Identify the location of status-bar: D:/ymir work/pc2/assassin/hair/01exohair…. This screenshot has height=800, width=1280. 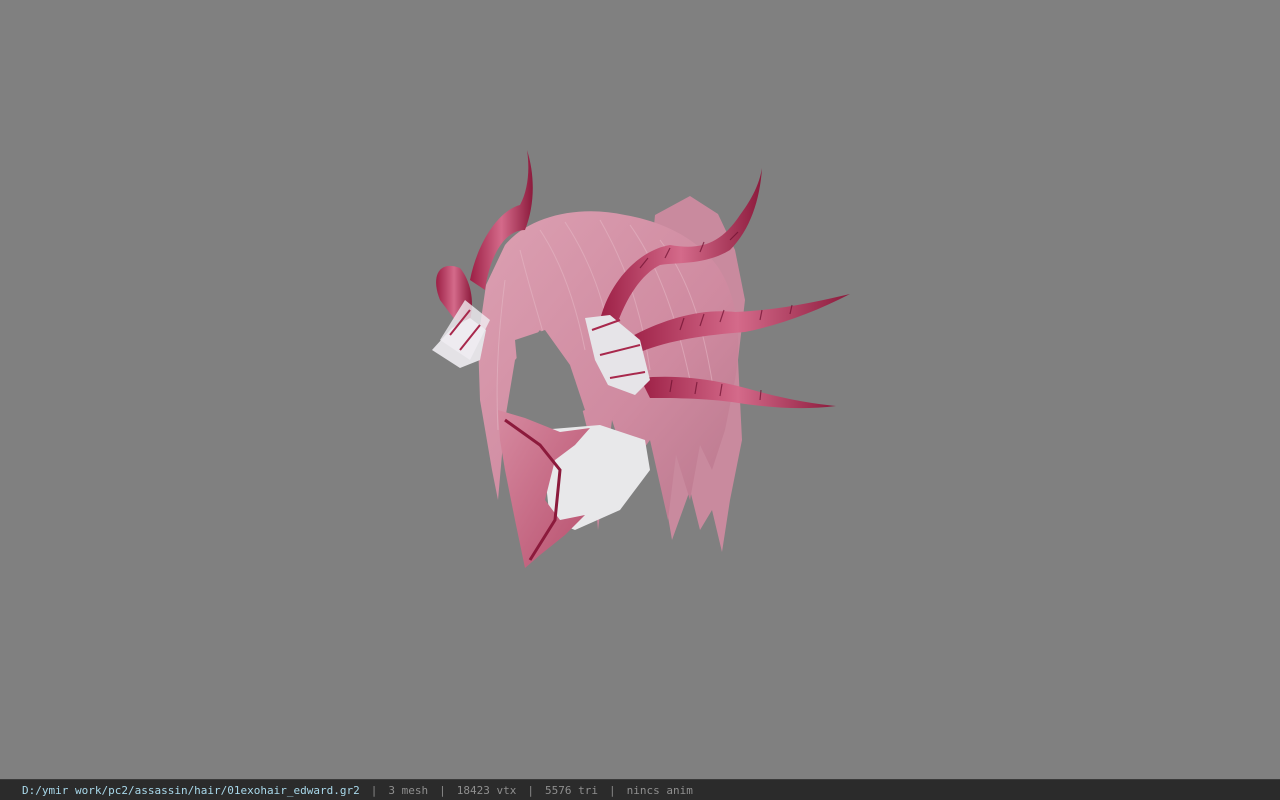
(640, 789).